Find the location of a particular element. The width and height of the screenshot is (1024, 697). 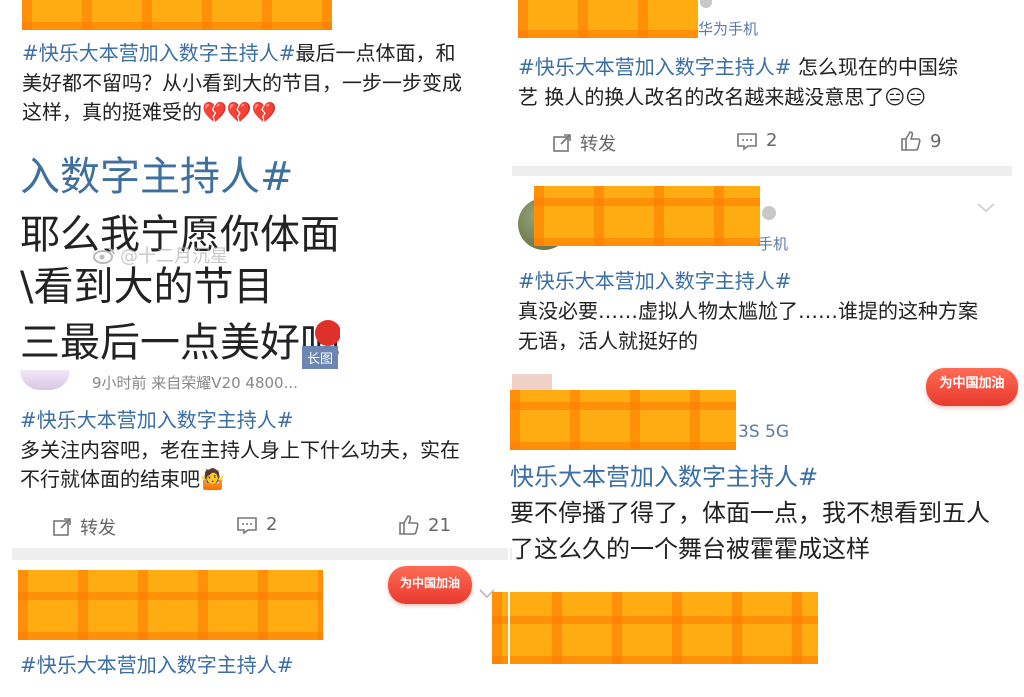

long-image-badge: 长图 is located at coordinates (320, 357).